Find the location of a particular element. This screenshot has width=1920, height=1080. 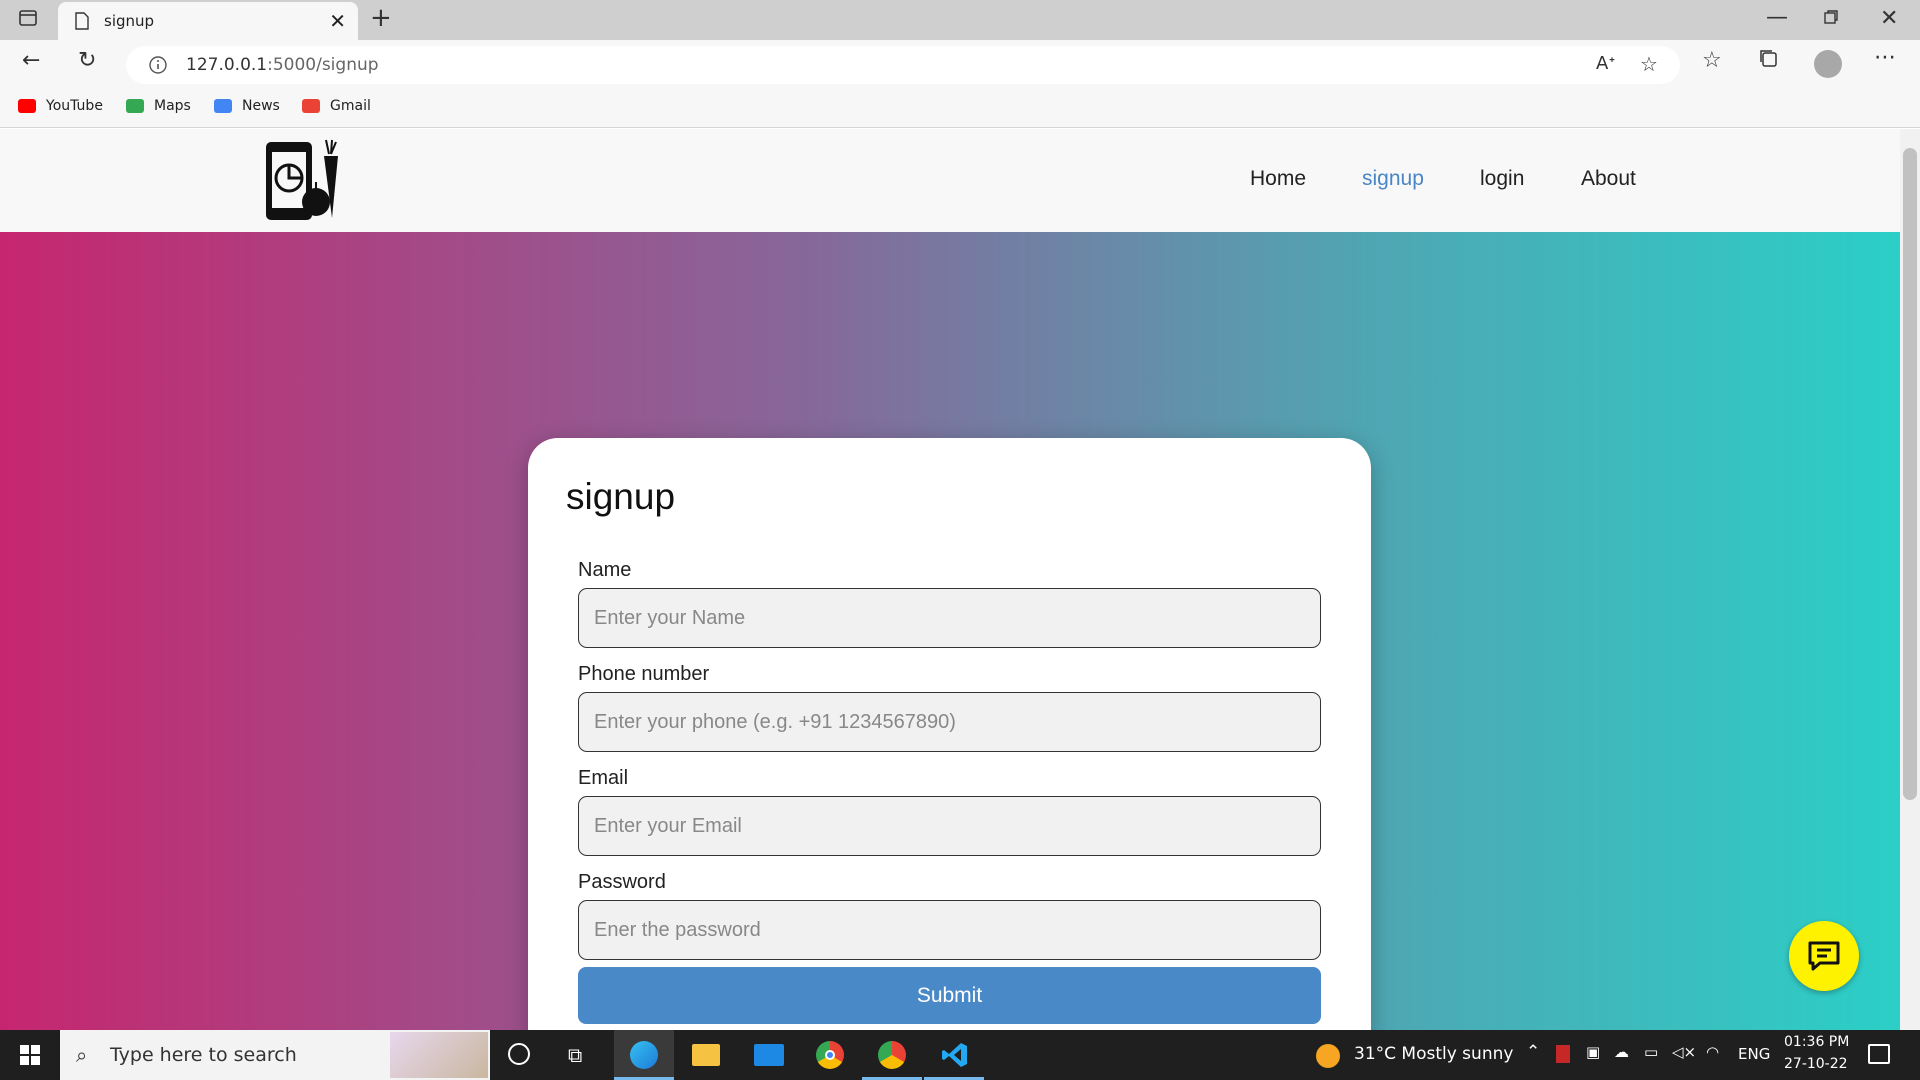

email-input is located at coordinates (949, 826).